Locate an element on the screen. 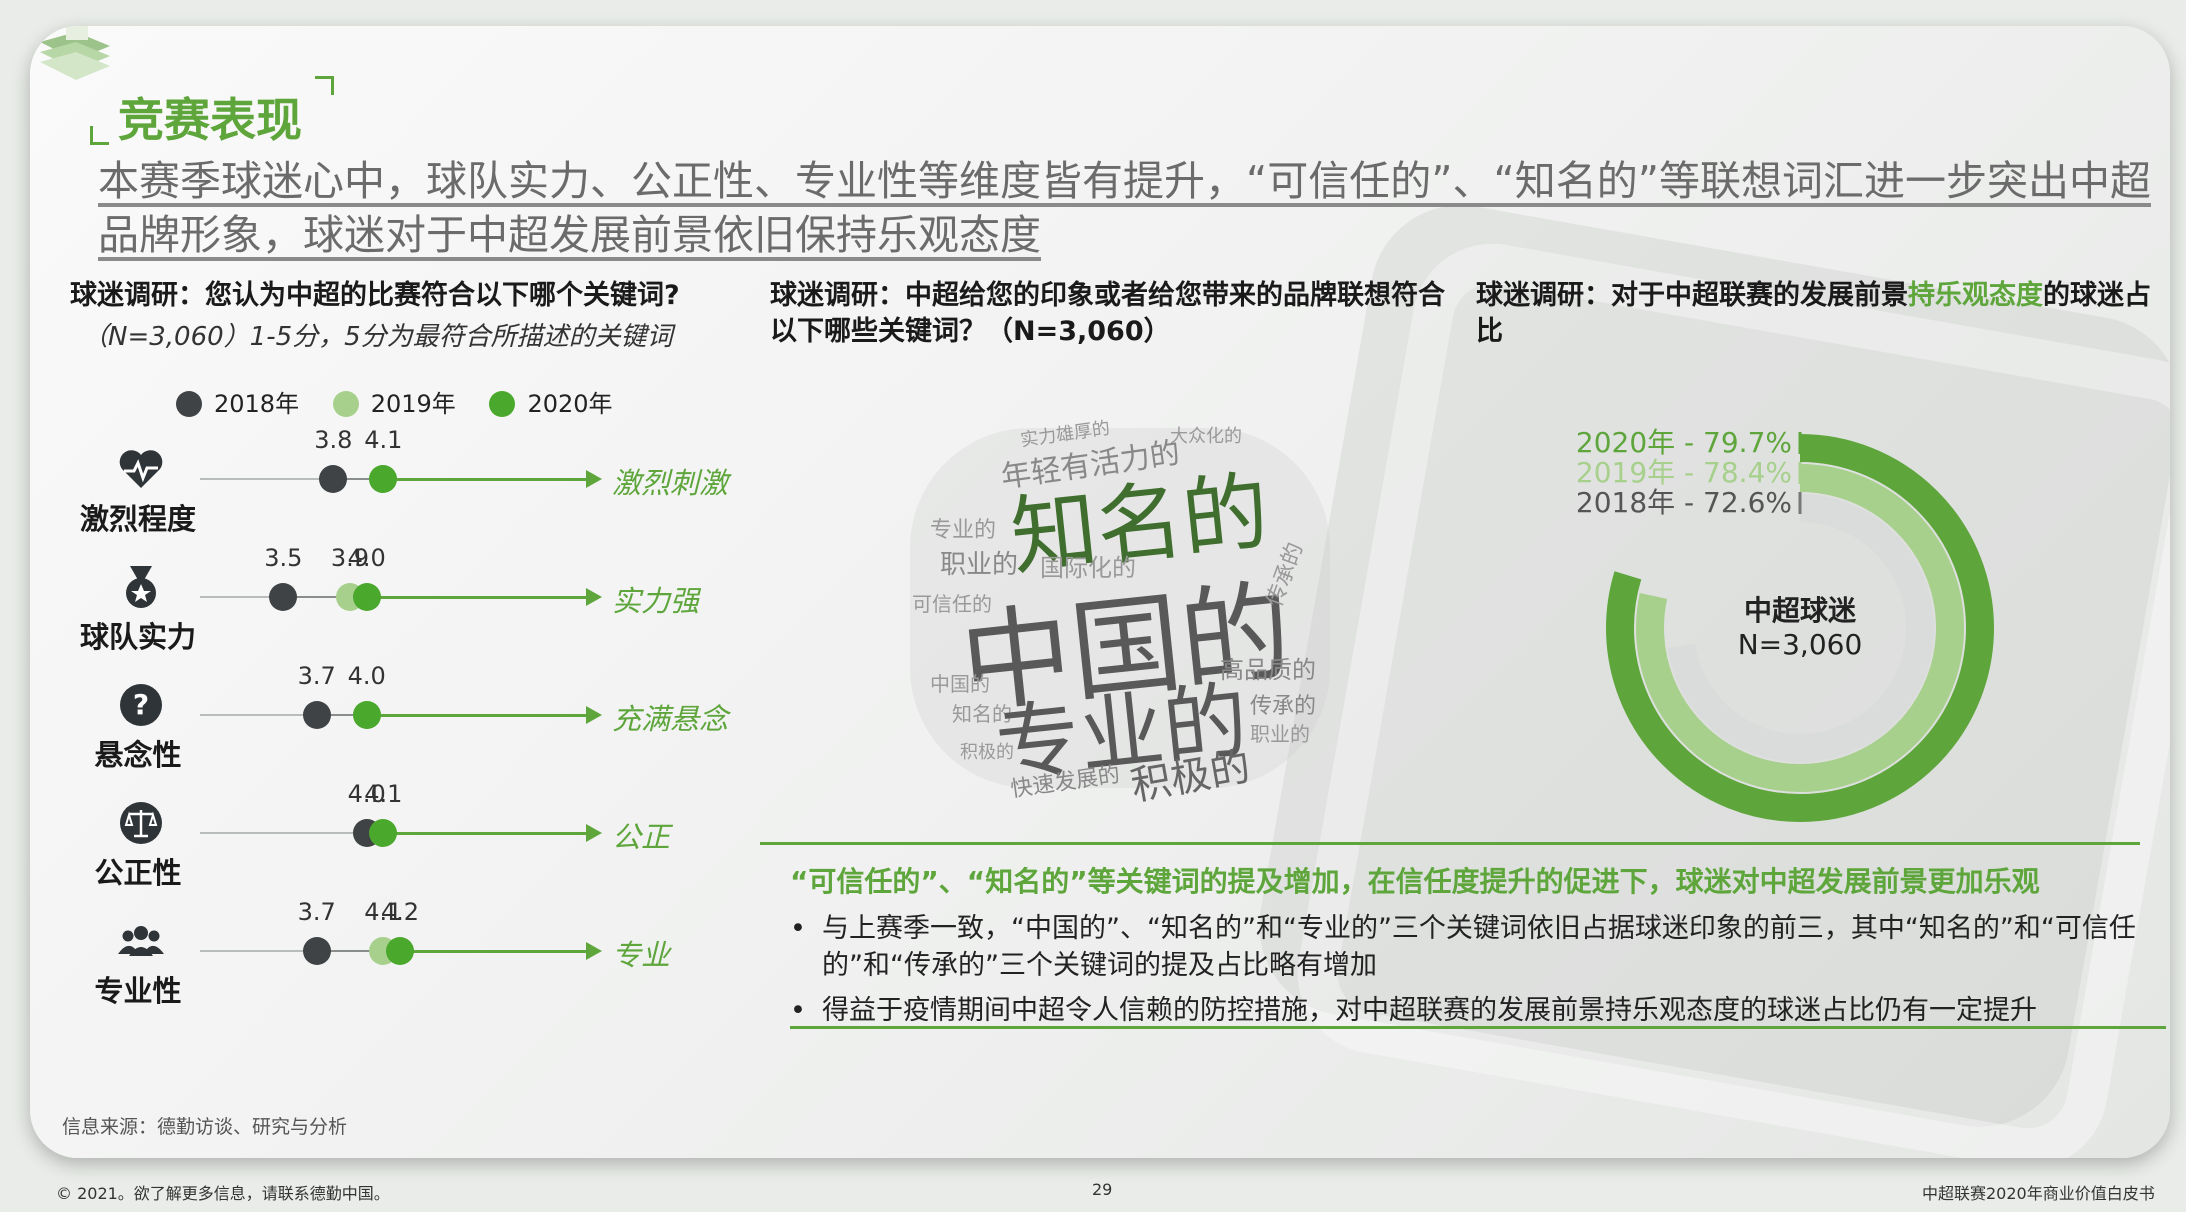  word-small: 积极的 is located at coordinates (987, 752).